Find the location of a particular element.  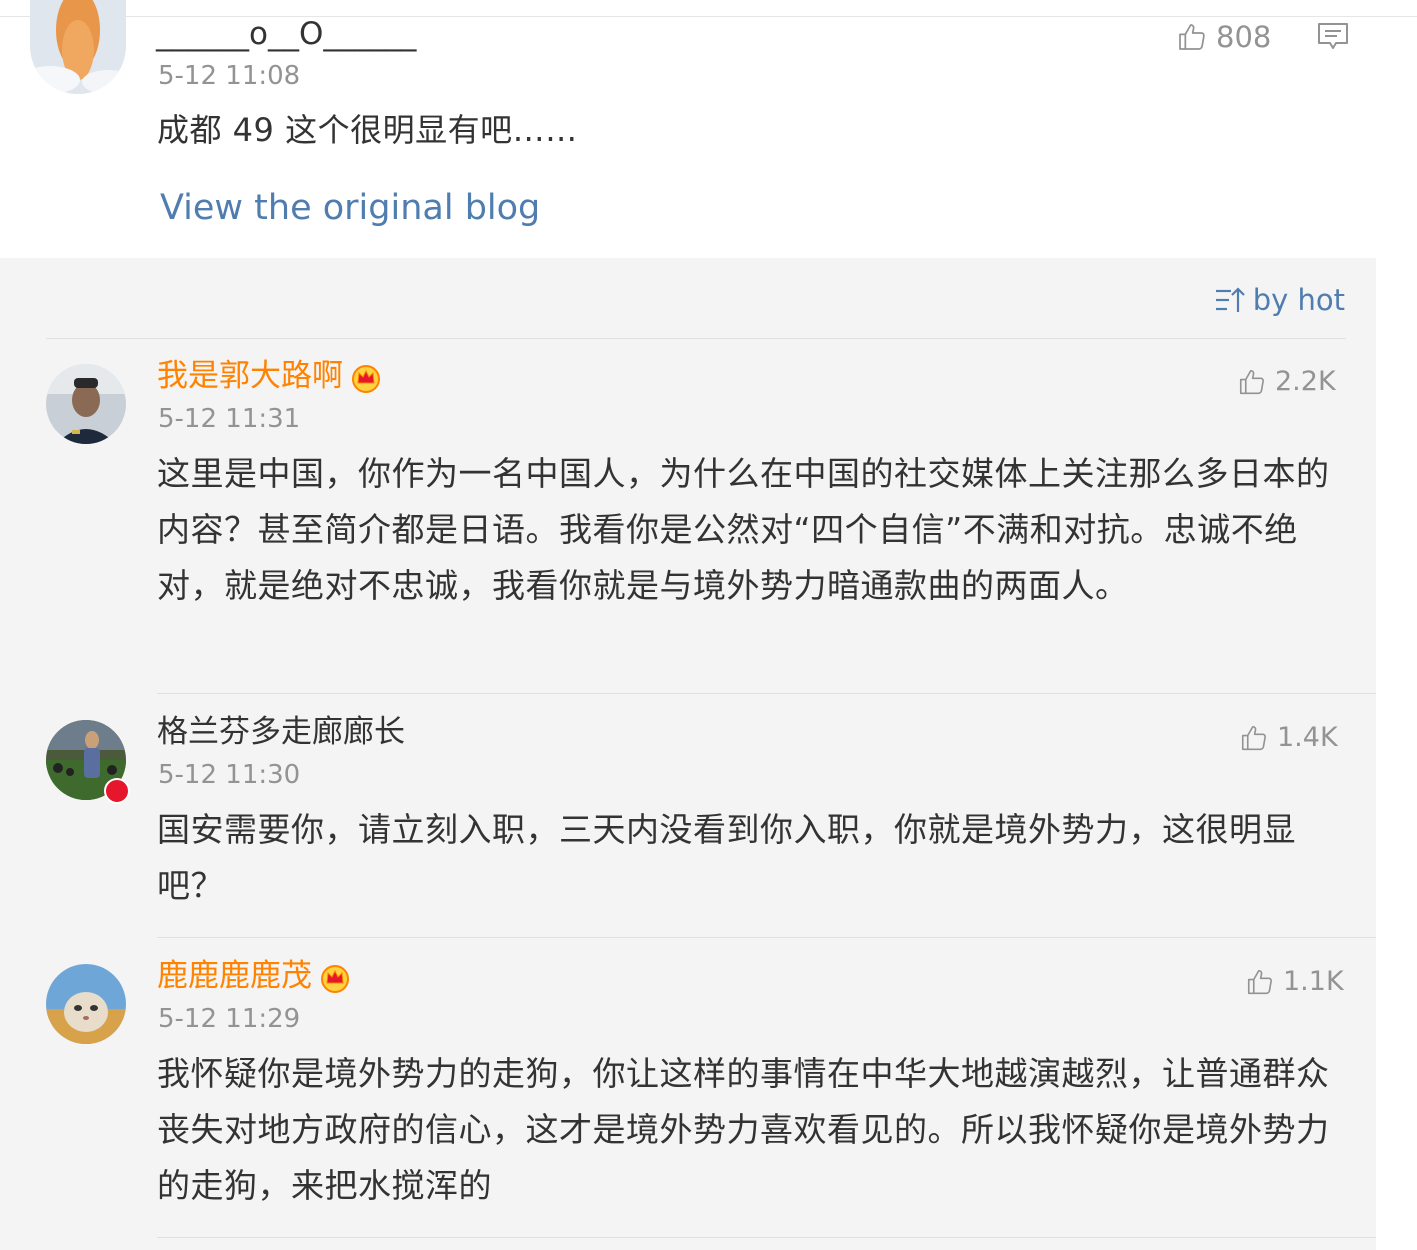

original-post-username: ______o__O______ is located at coordinates (286, 34).